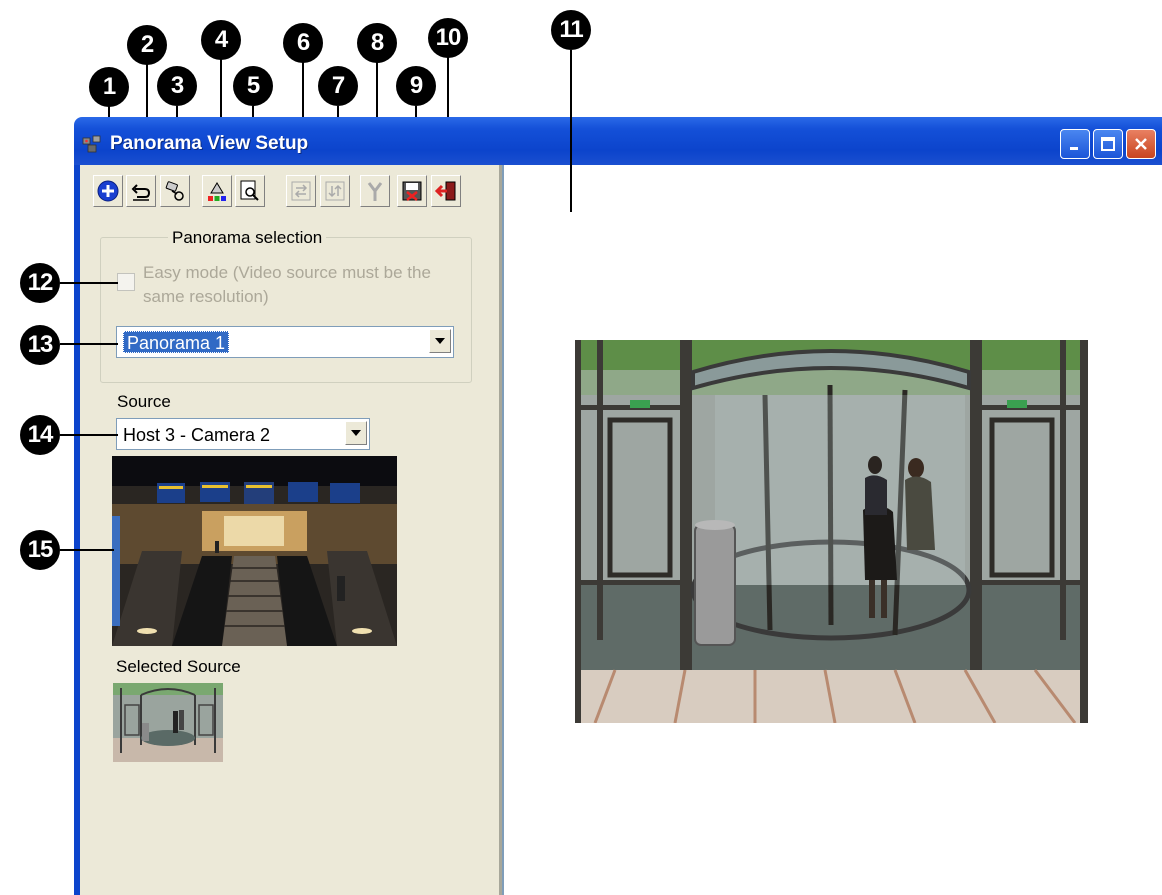 The image size is (1162, 895). I want to click on exit-icon, so click(445, 191).